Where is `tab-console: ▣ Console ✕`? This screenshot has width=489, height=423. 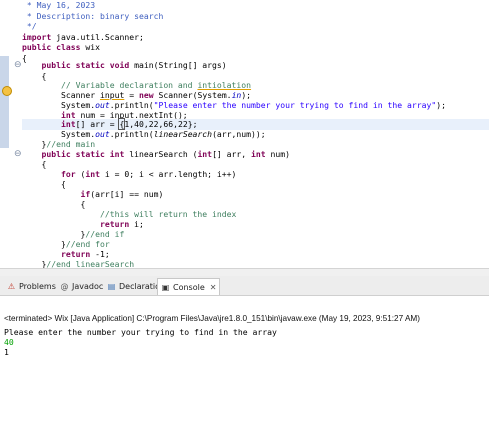
tab-console: ▣ Console ✕ is located at coordinates (189, 286).